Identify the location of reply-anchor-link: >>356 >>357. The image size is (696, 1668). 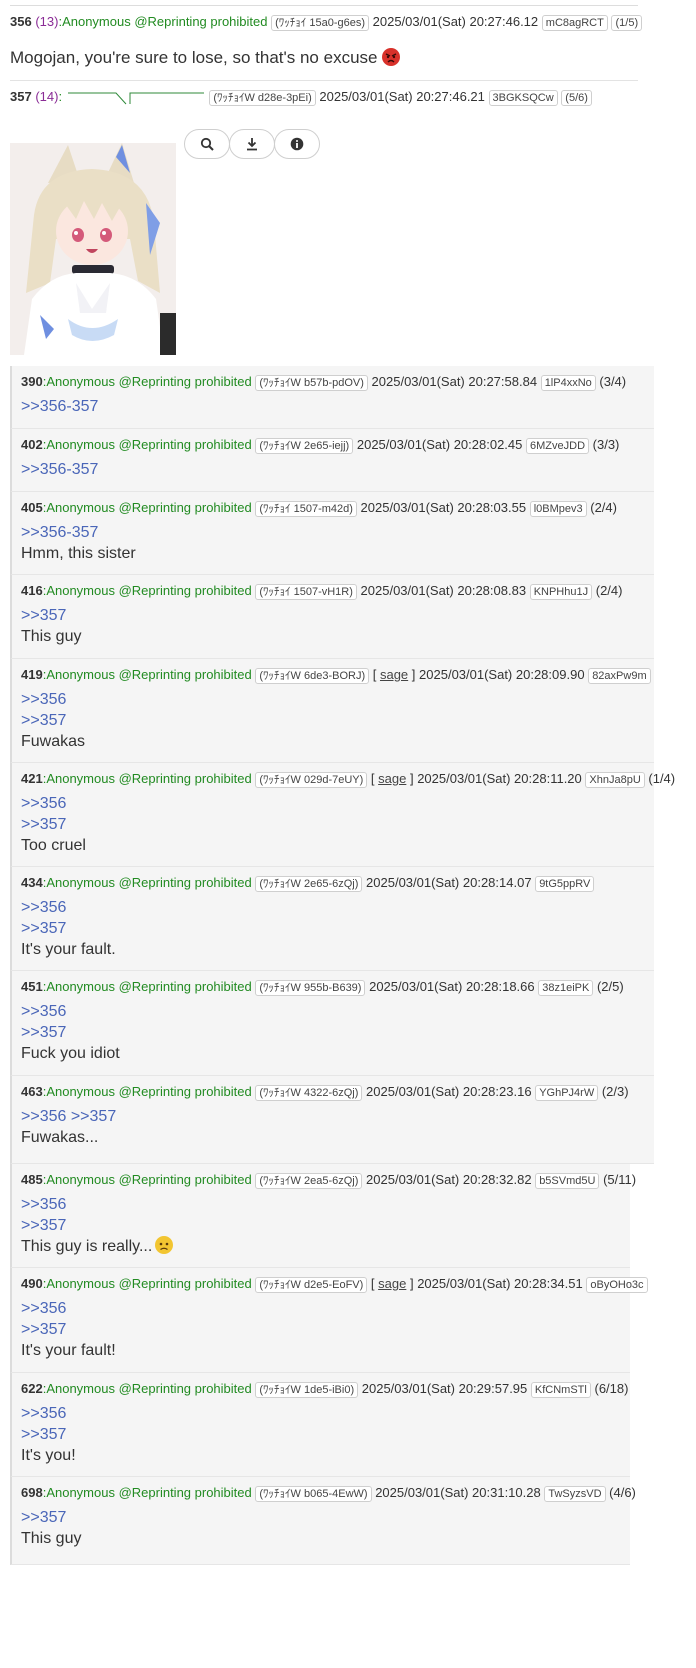
(337, 1116).